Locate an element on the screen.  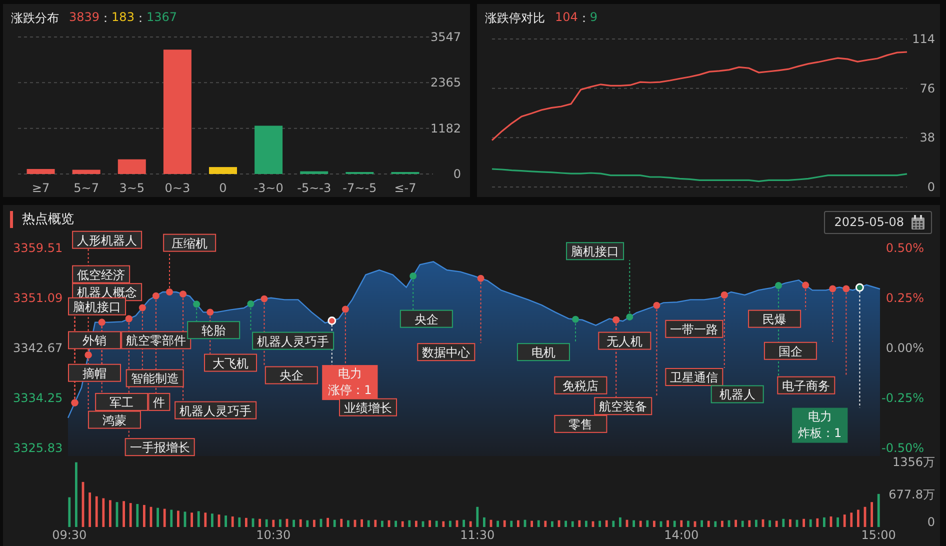
topic-tag: 人形机器人 is located at coordinates (107, 239).